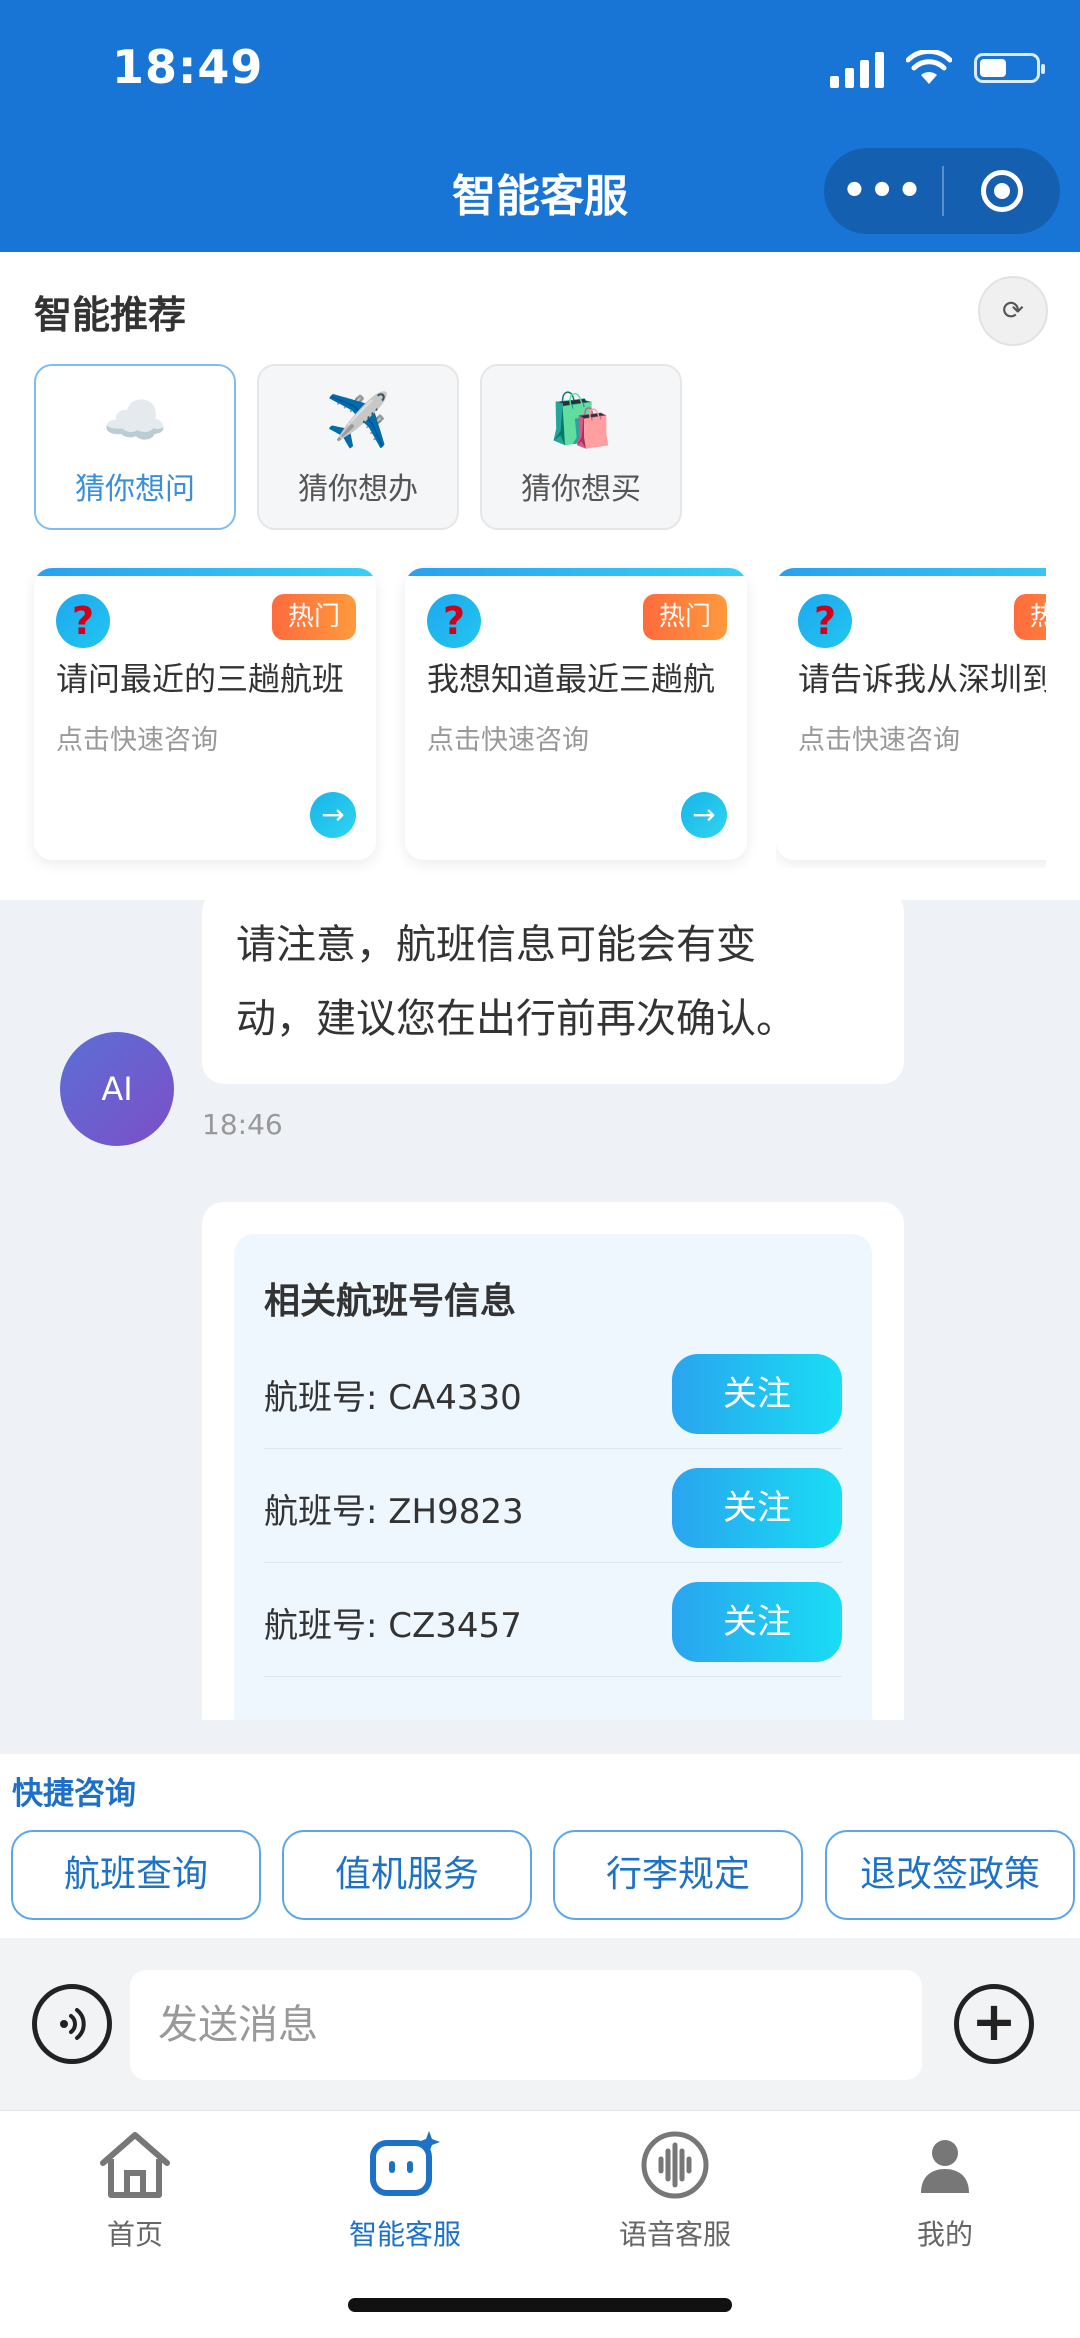 The image size is (1080, 2338). I want to click on card-scroll-clip: ? 热门 请告诉我从深圳到 点击快速咨询 →, so click(911, 718).